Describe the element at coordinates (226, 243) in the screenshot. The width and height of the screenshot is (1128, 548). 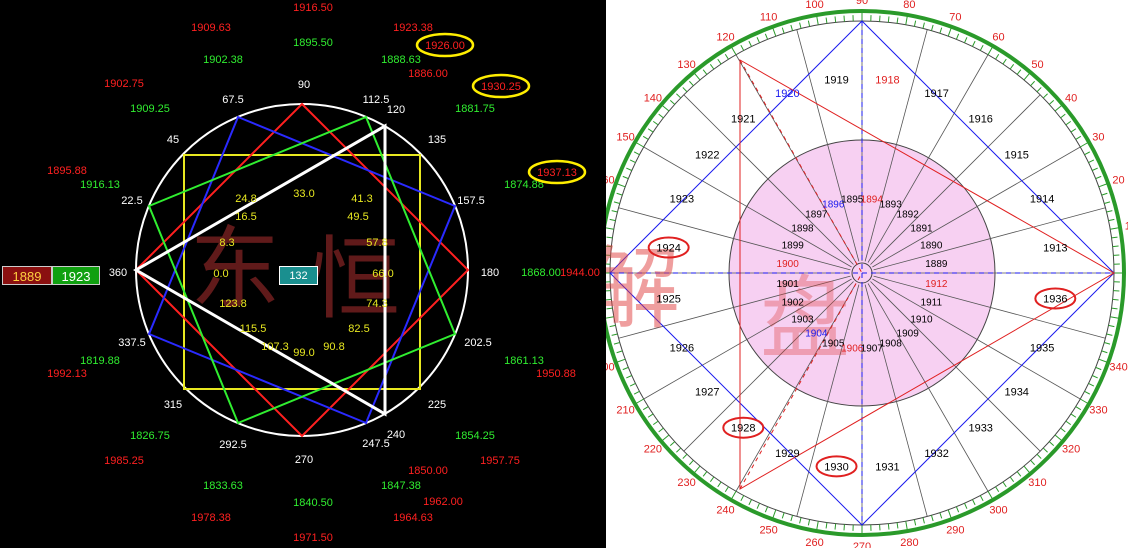
I see `inner-value-label: 8.3` at that location.